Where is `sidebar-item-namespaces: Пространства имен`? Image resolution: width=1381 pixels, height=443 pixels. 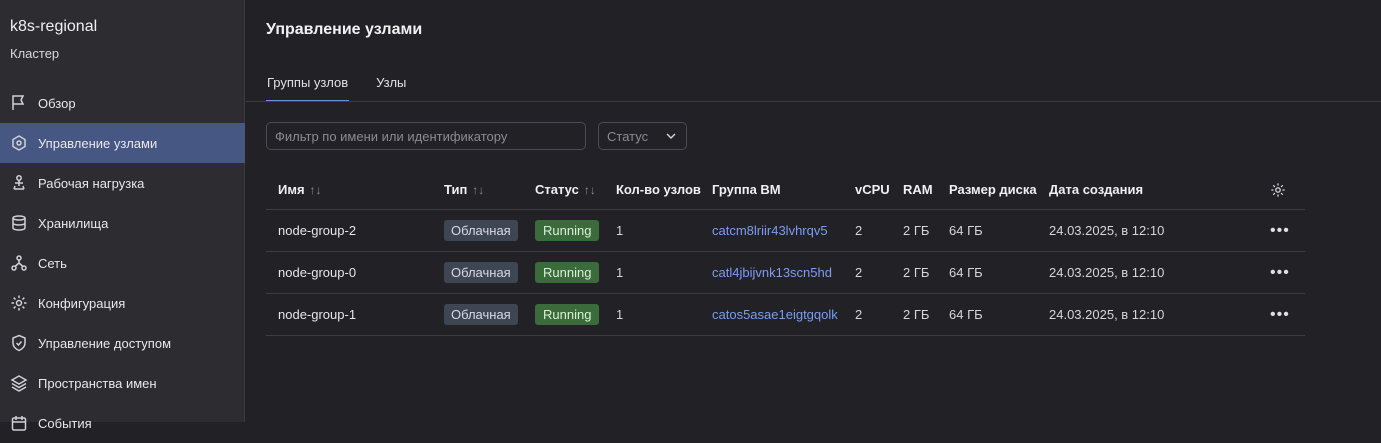 sidebar-item-namespaces: Пространства имен is located at coordinates (122, 383).